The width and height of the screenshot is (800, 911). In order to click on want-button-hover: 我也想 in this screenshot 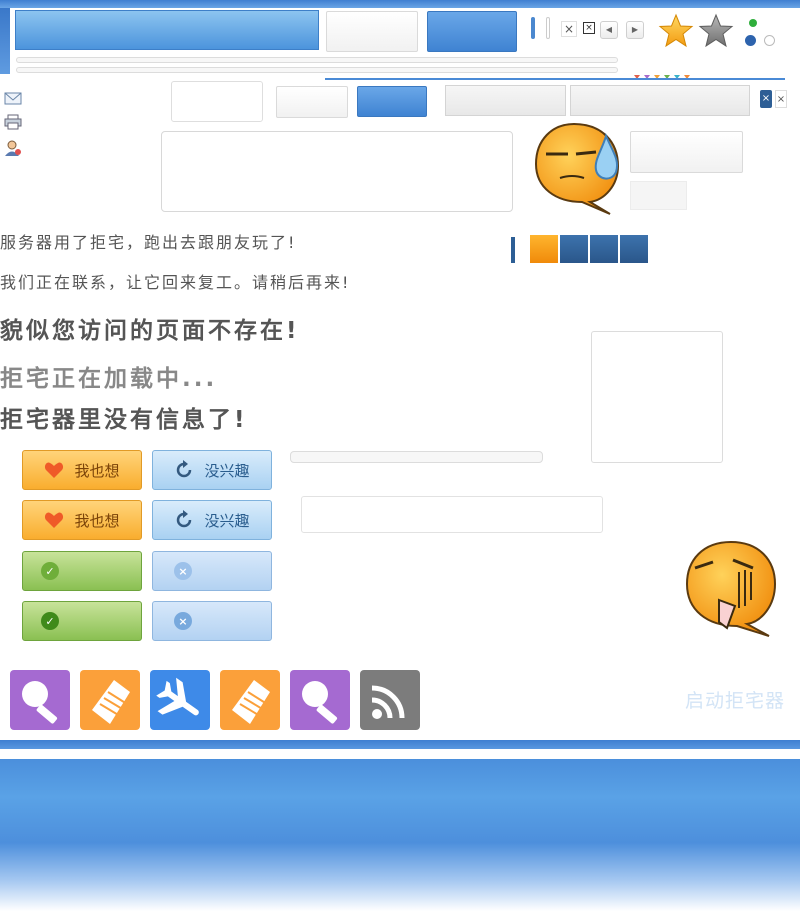, I will do `click(82, 520)`.